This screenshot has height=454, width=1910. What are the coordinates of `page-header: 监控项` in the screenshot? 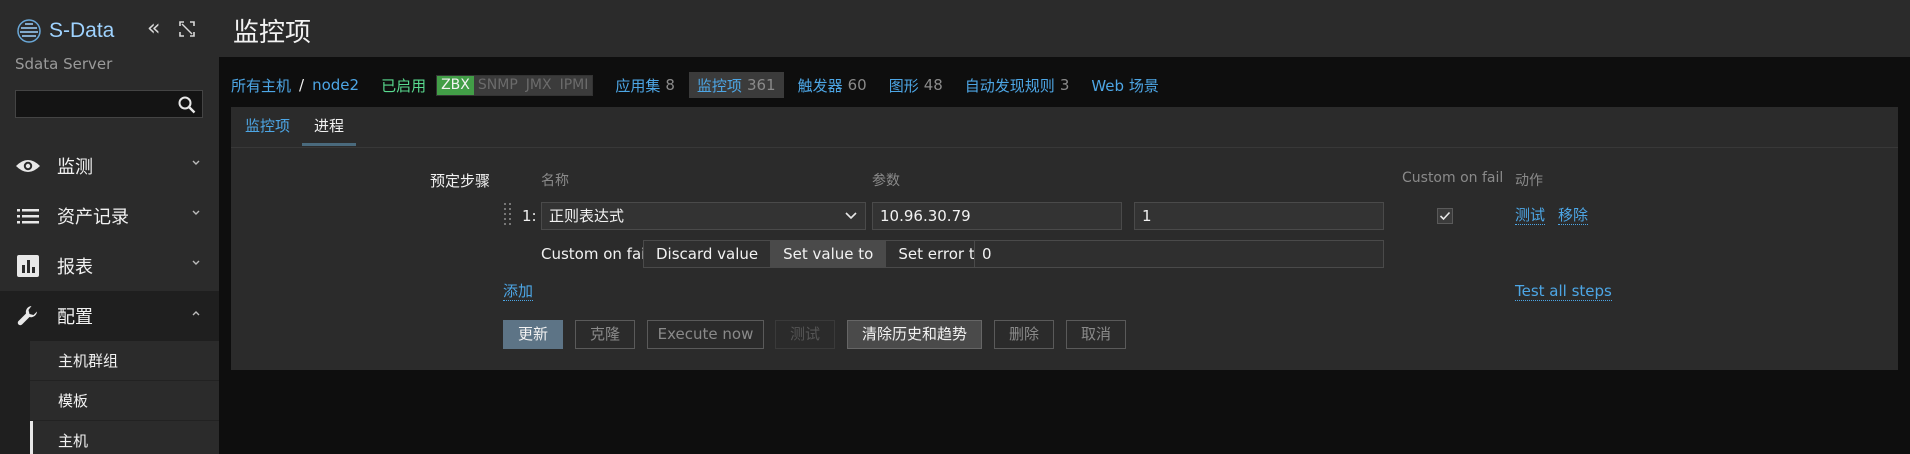 It's located at (1064, 28).